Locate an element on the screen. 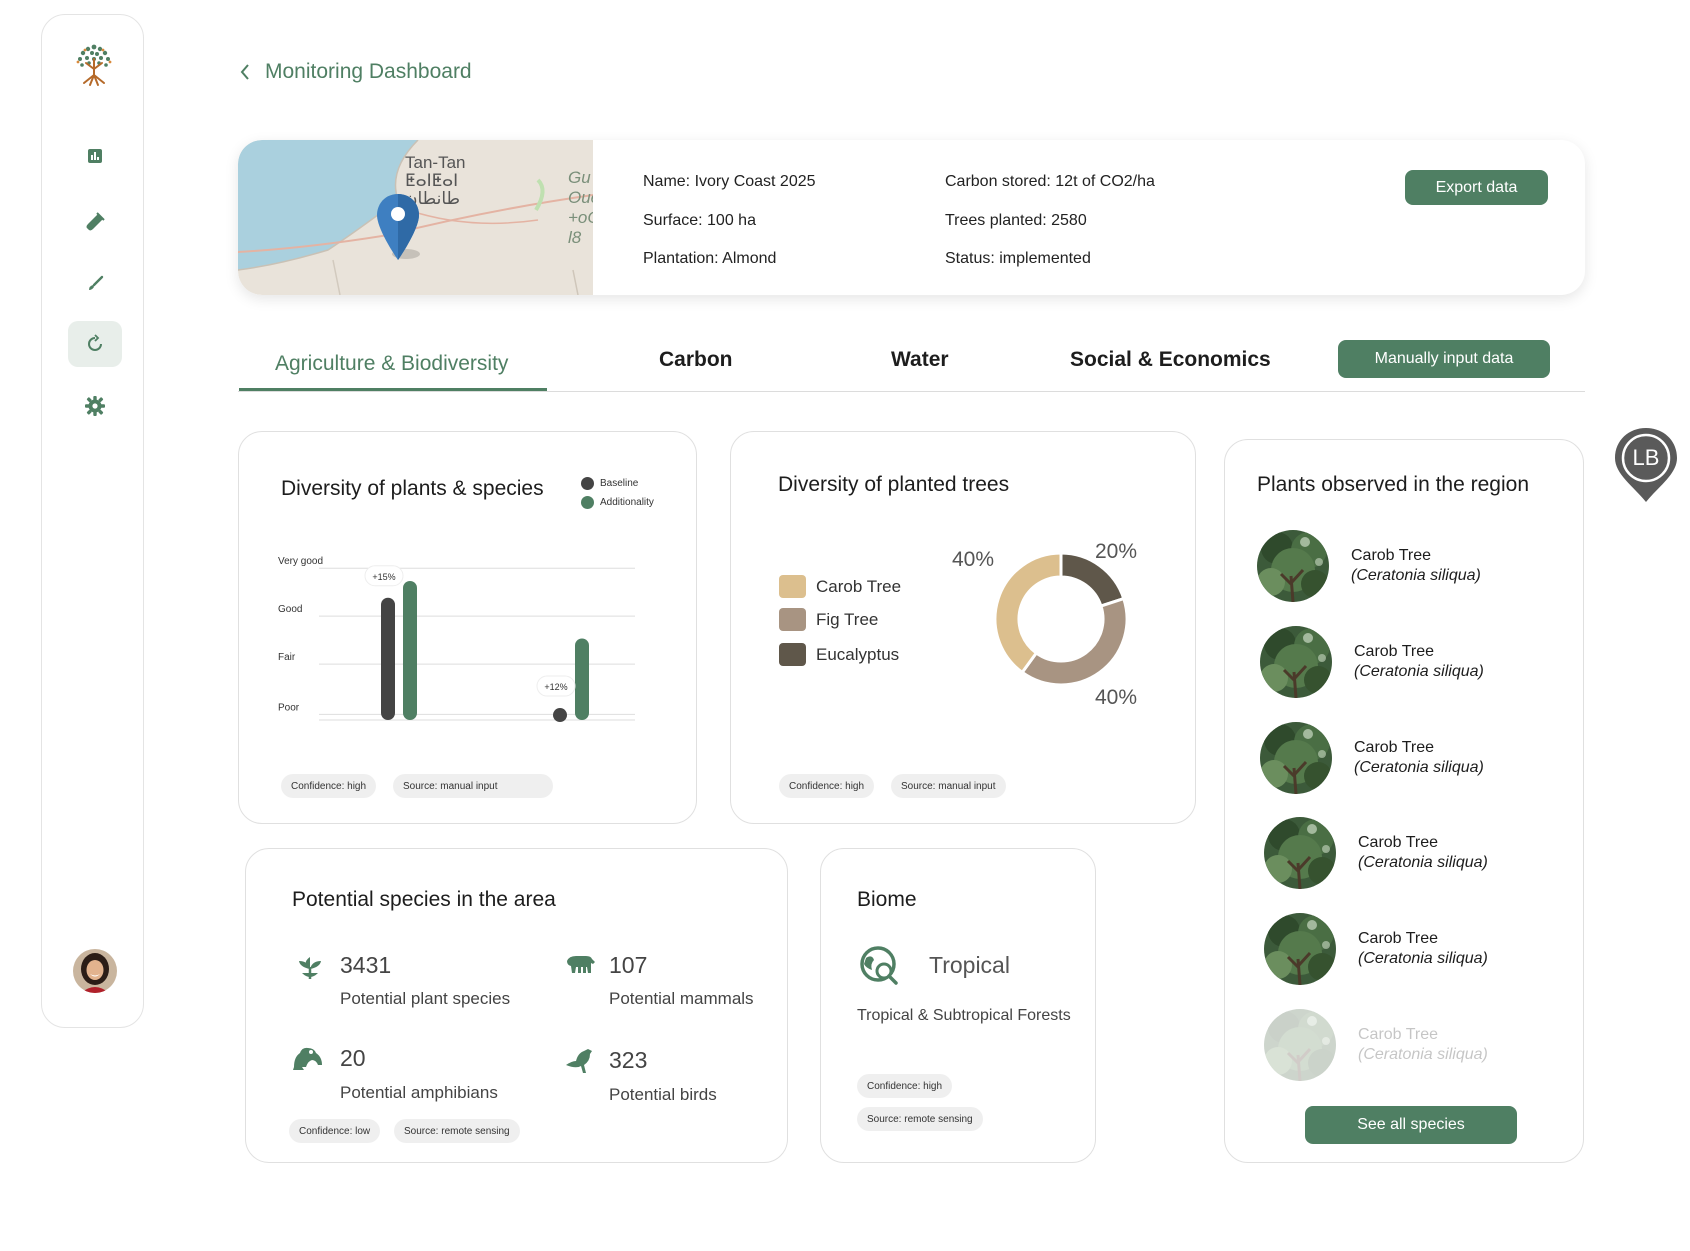 The height and width of the screenshot is (1251, 1690). see-all-species-button: See all species is located at coordinates (1411, 1125).